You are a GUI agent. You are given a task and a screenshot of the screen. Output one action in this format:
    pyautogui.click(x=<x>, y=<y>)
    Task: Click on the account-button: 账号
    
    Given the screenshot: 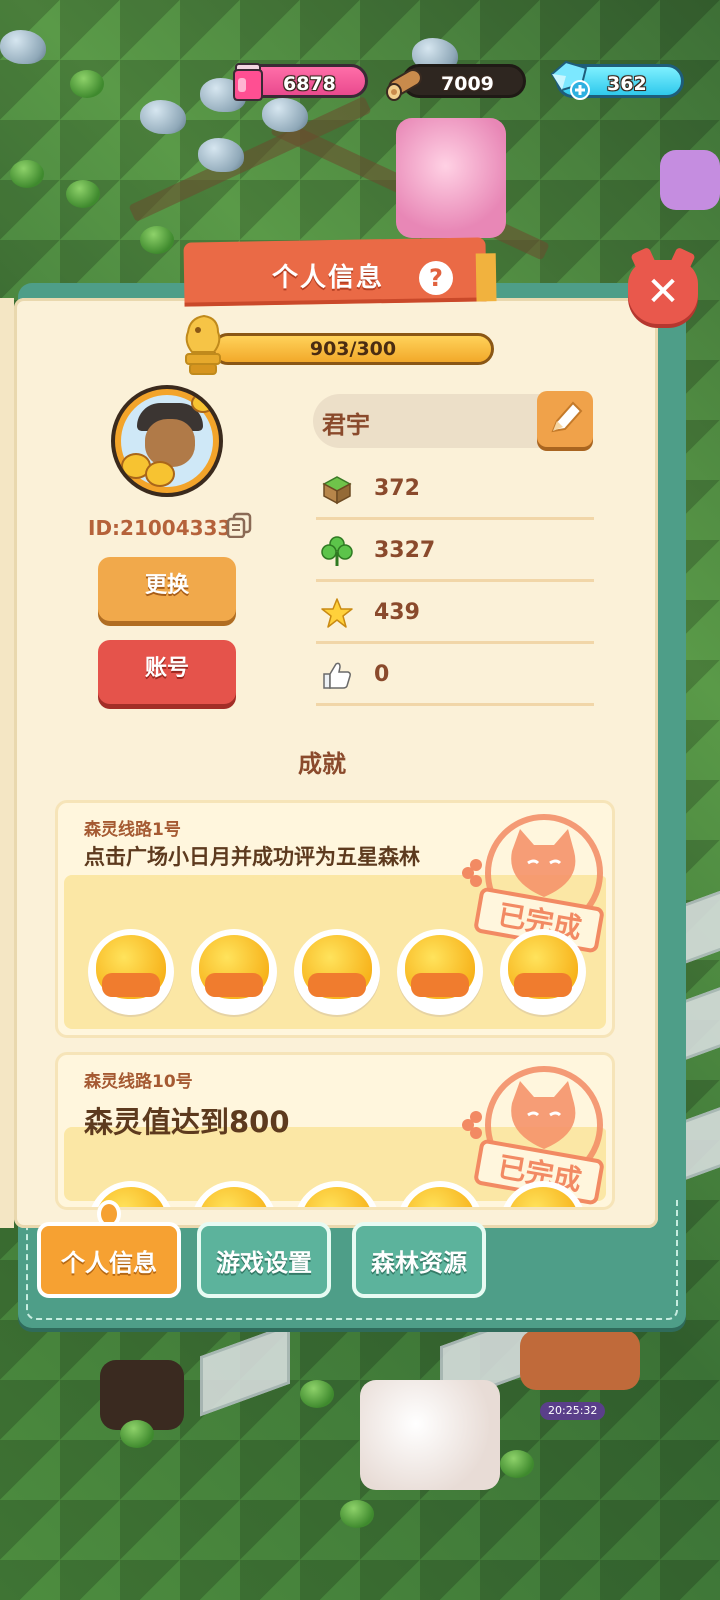 What is the action you would take?
    pyautogui.click(x=167, y=672)
    